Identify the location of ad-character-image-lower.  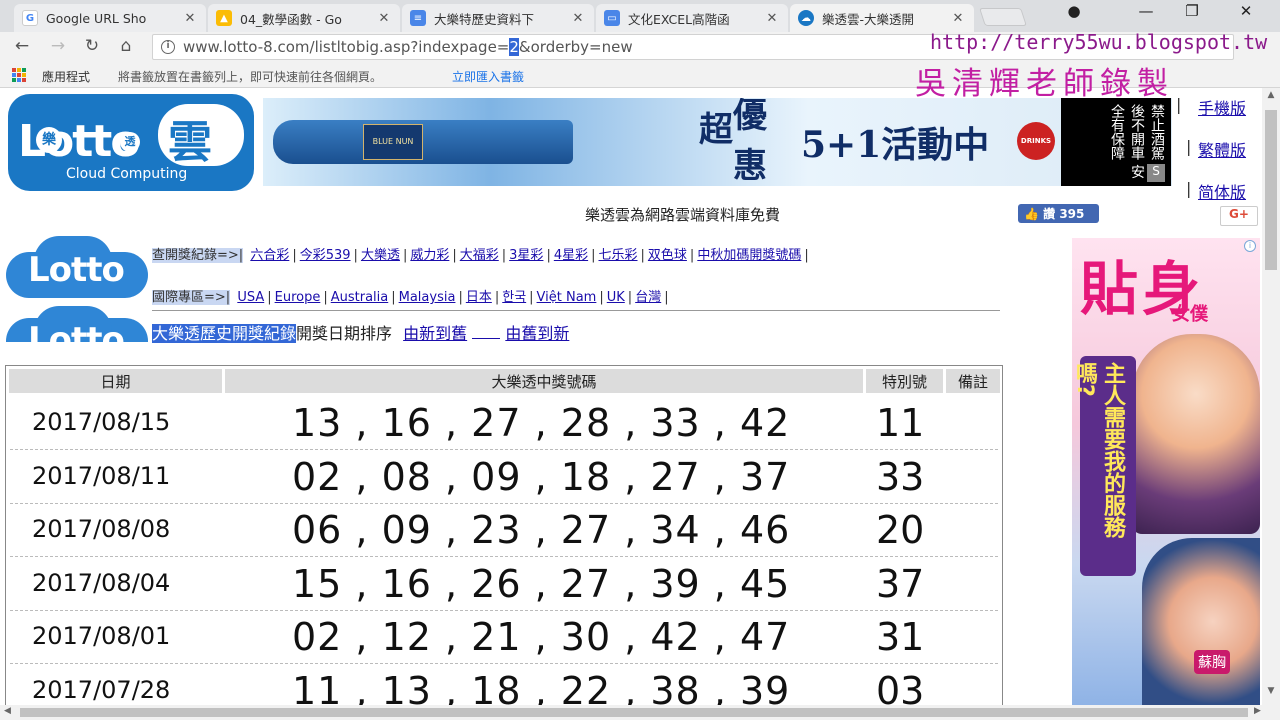
(1201, 621).